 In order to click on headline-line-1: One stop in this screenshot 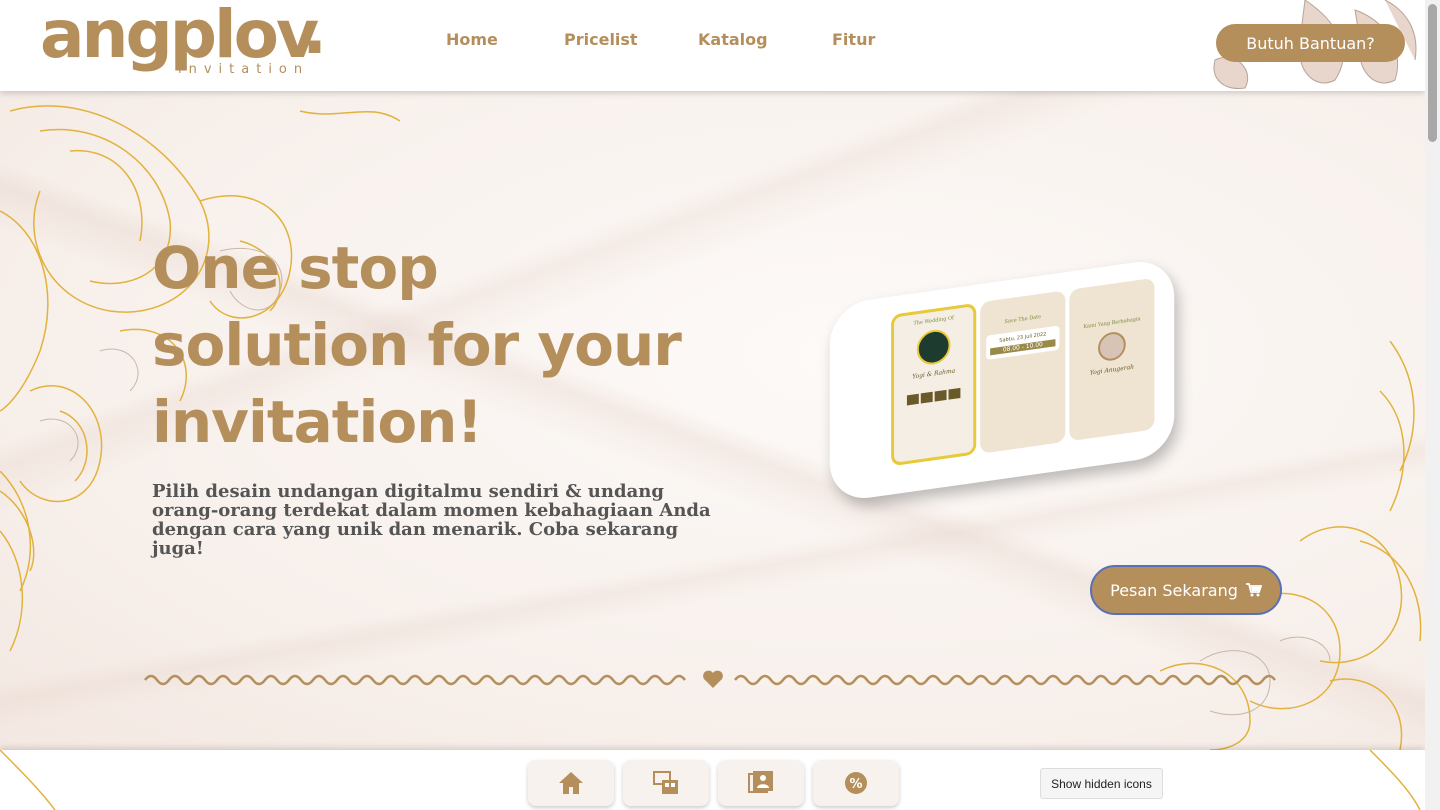, I will do `click(295, 268)`.